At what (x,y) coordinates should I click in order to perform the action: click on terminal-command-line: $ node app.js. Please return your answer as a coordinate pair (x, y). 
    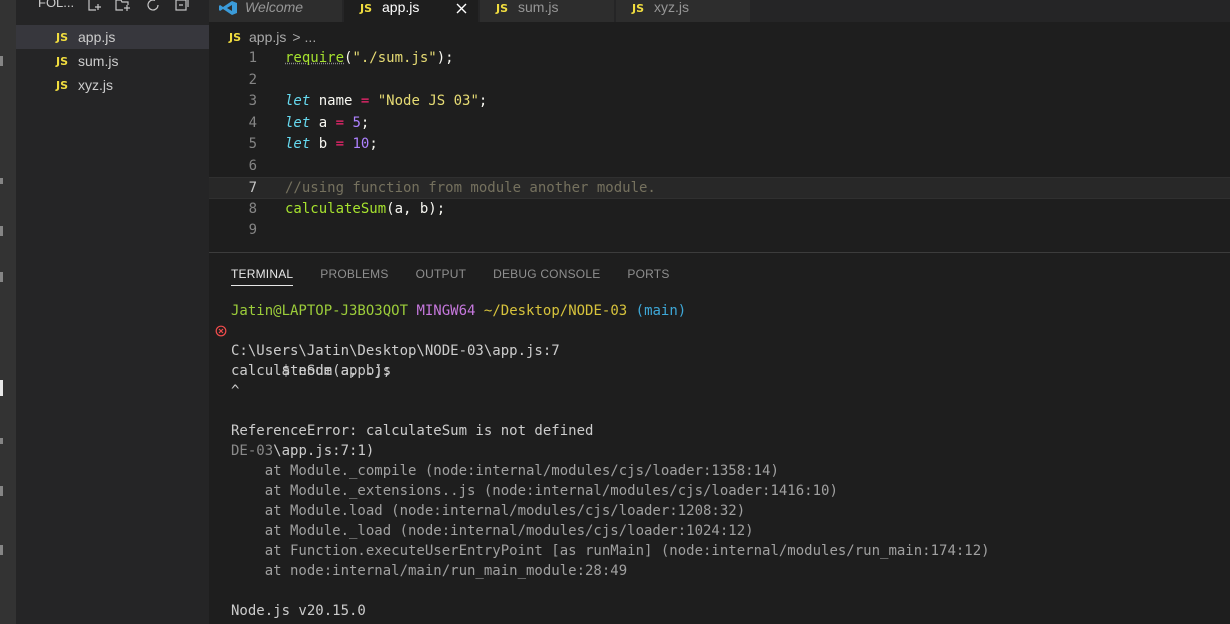
    Looking at the image, I should click on (718, 350).